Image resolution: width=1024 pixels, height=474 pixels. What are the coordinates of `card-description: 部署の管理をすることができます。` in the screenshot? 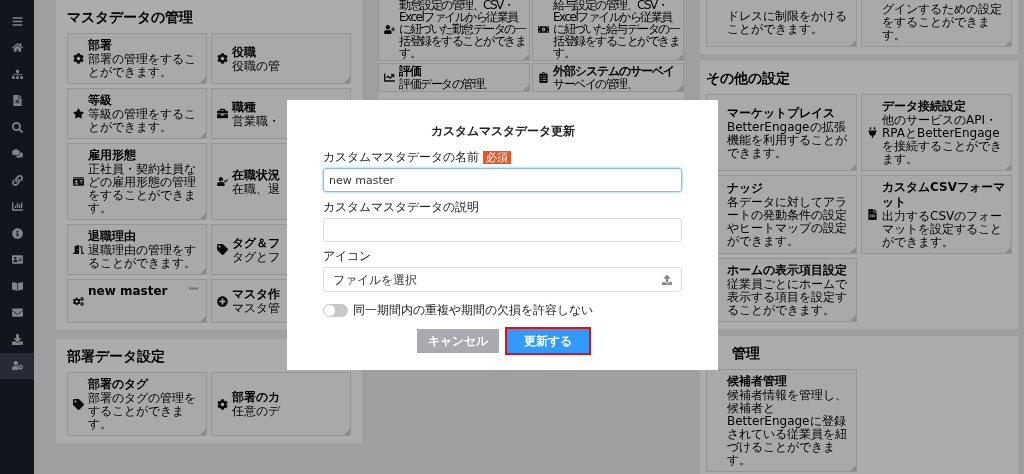 It's located at (142, 66).